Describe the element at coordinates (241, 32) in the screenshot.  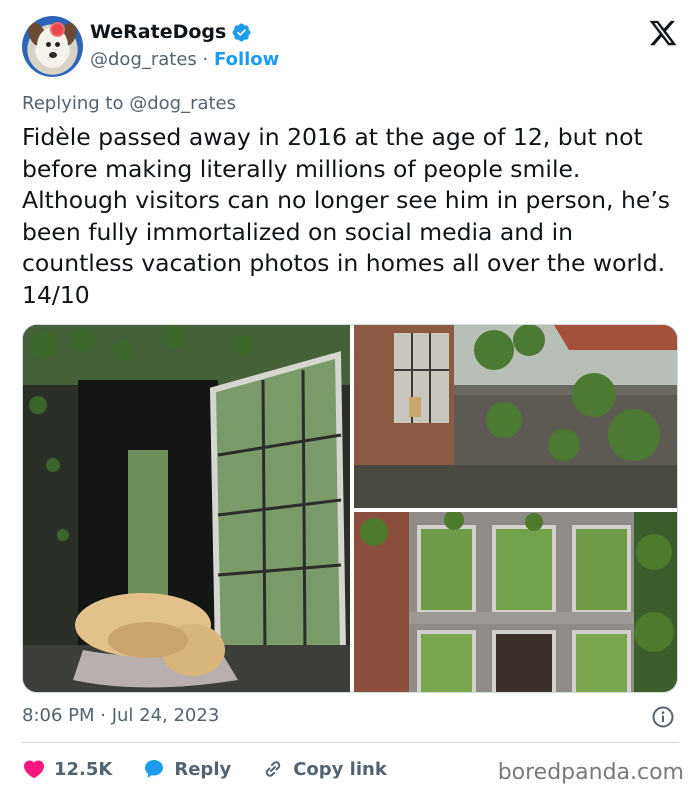
I see `verified-badge-icon` at that location.